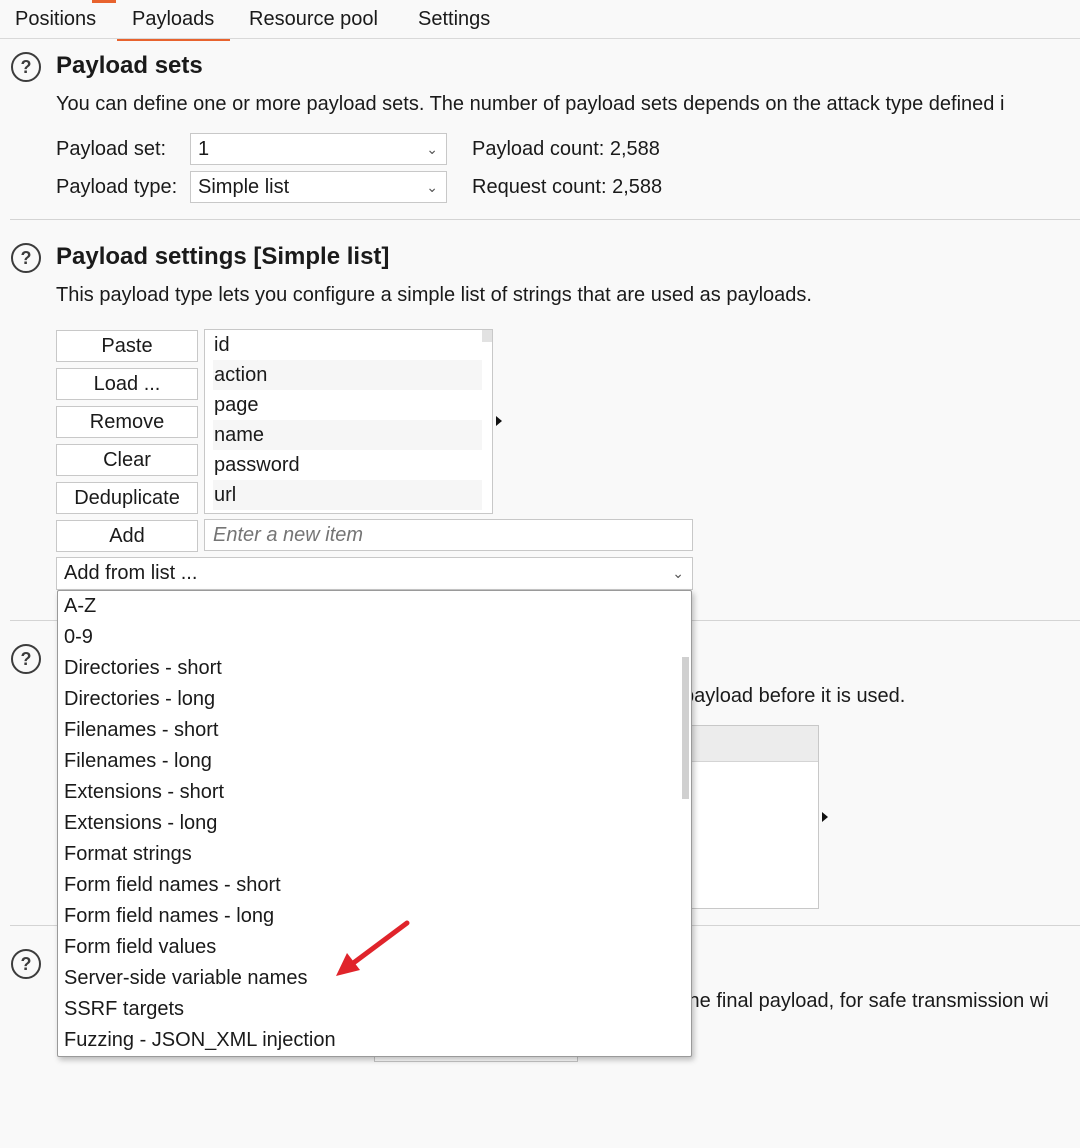 Image resolution: width=1080 pixels, height=1148 pixels. Describe the element at coordinates (373, 948) in the screenshot. I see `annotation-arrow-icon` at that location.